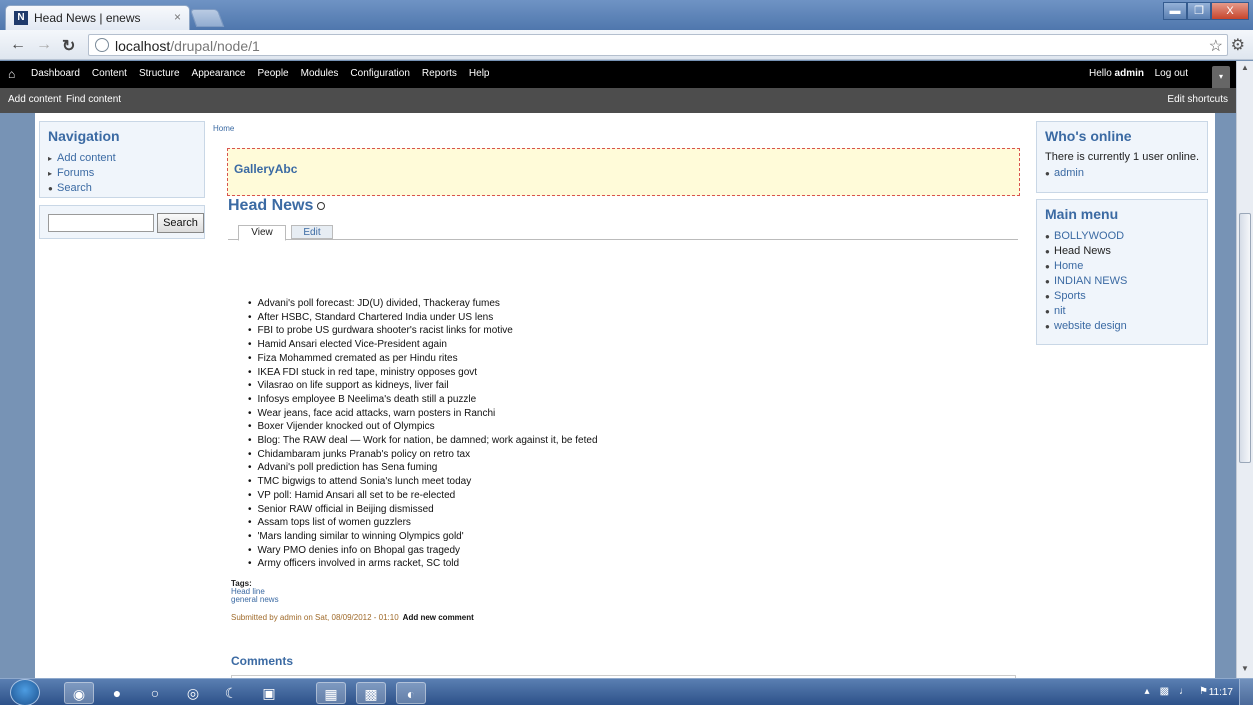  I want to click on folder-icon: ▣, so click(269, 693).